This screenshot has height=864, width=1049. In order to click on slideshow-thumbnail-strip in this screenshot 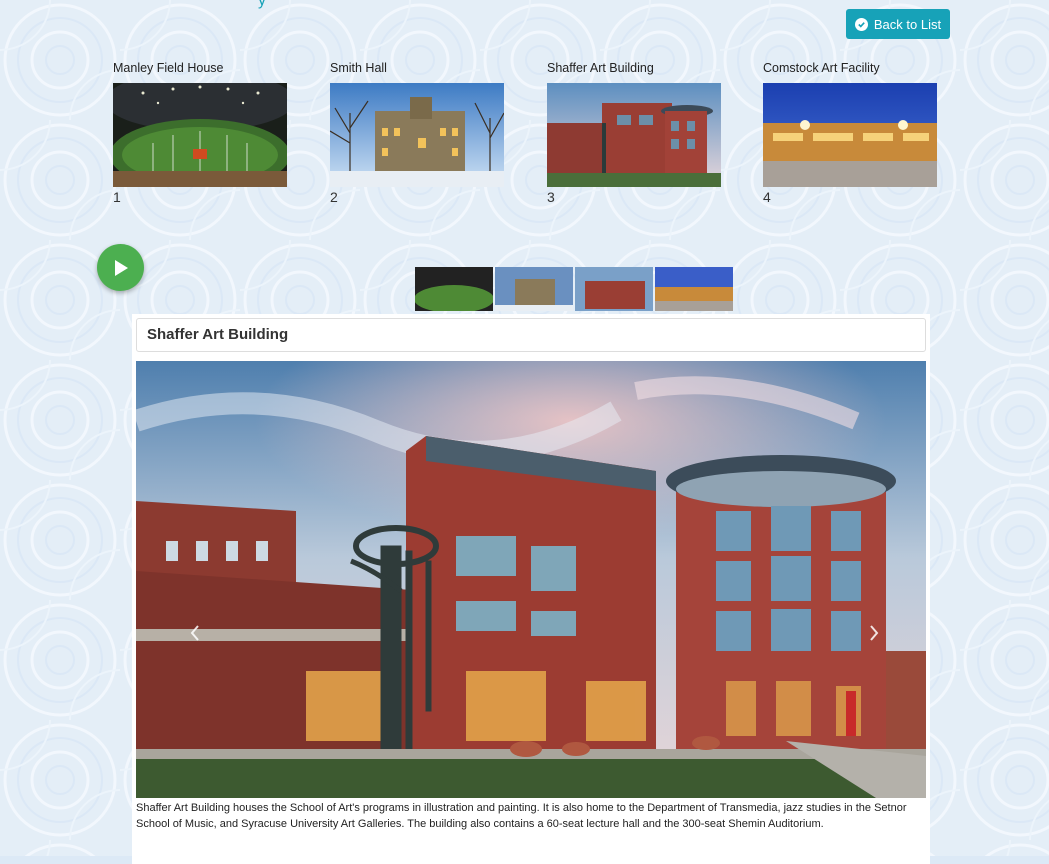, I will do `click(574, 289)`.